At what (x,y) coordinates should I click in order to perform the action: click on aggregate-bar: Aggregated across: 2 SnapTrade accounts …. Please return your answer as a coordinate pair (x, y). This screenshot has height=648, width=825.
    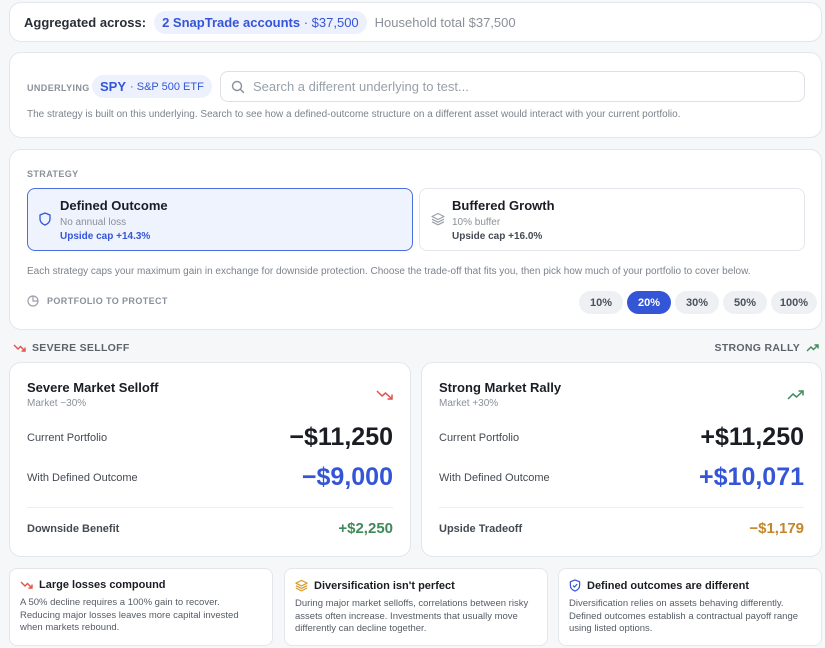
    Looking at the image, I should click on (415, 22).